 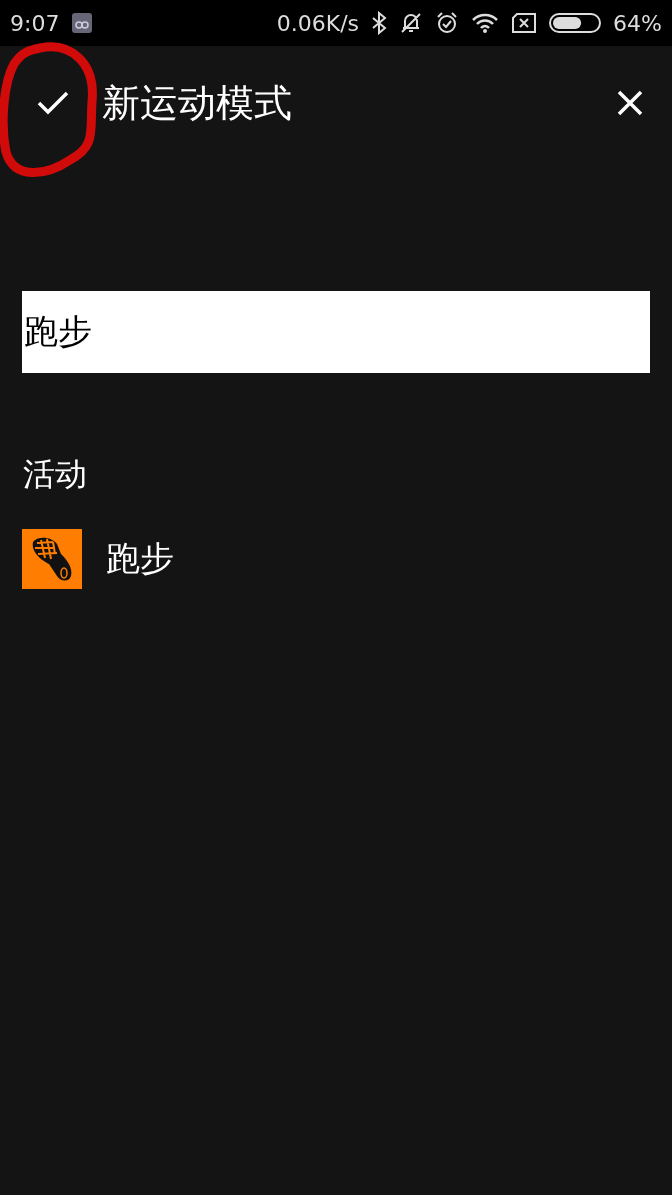 I want to click on checkmark-icon, so click(x=53, y=103).